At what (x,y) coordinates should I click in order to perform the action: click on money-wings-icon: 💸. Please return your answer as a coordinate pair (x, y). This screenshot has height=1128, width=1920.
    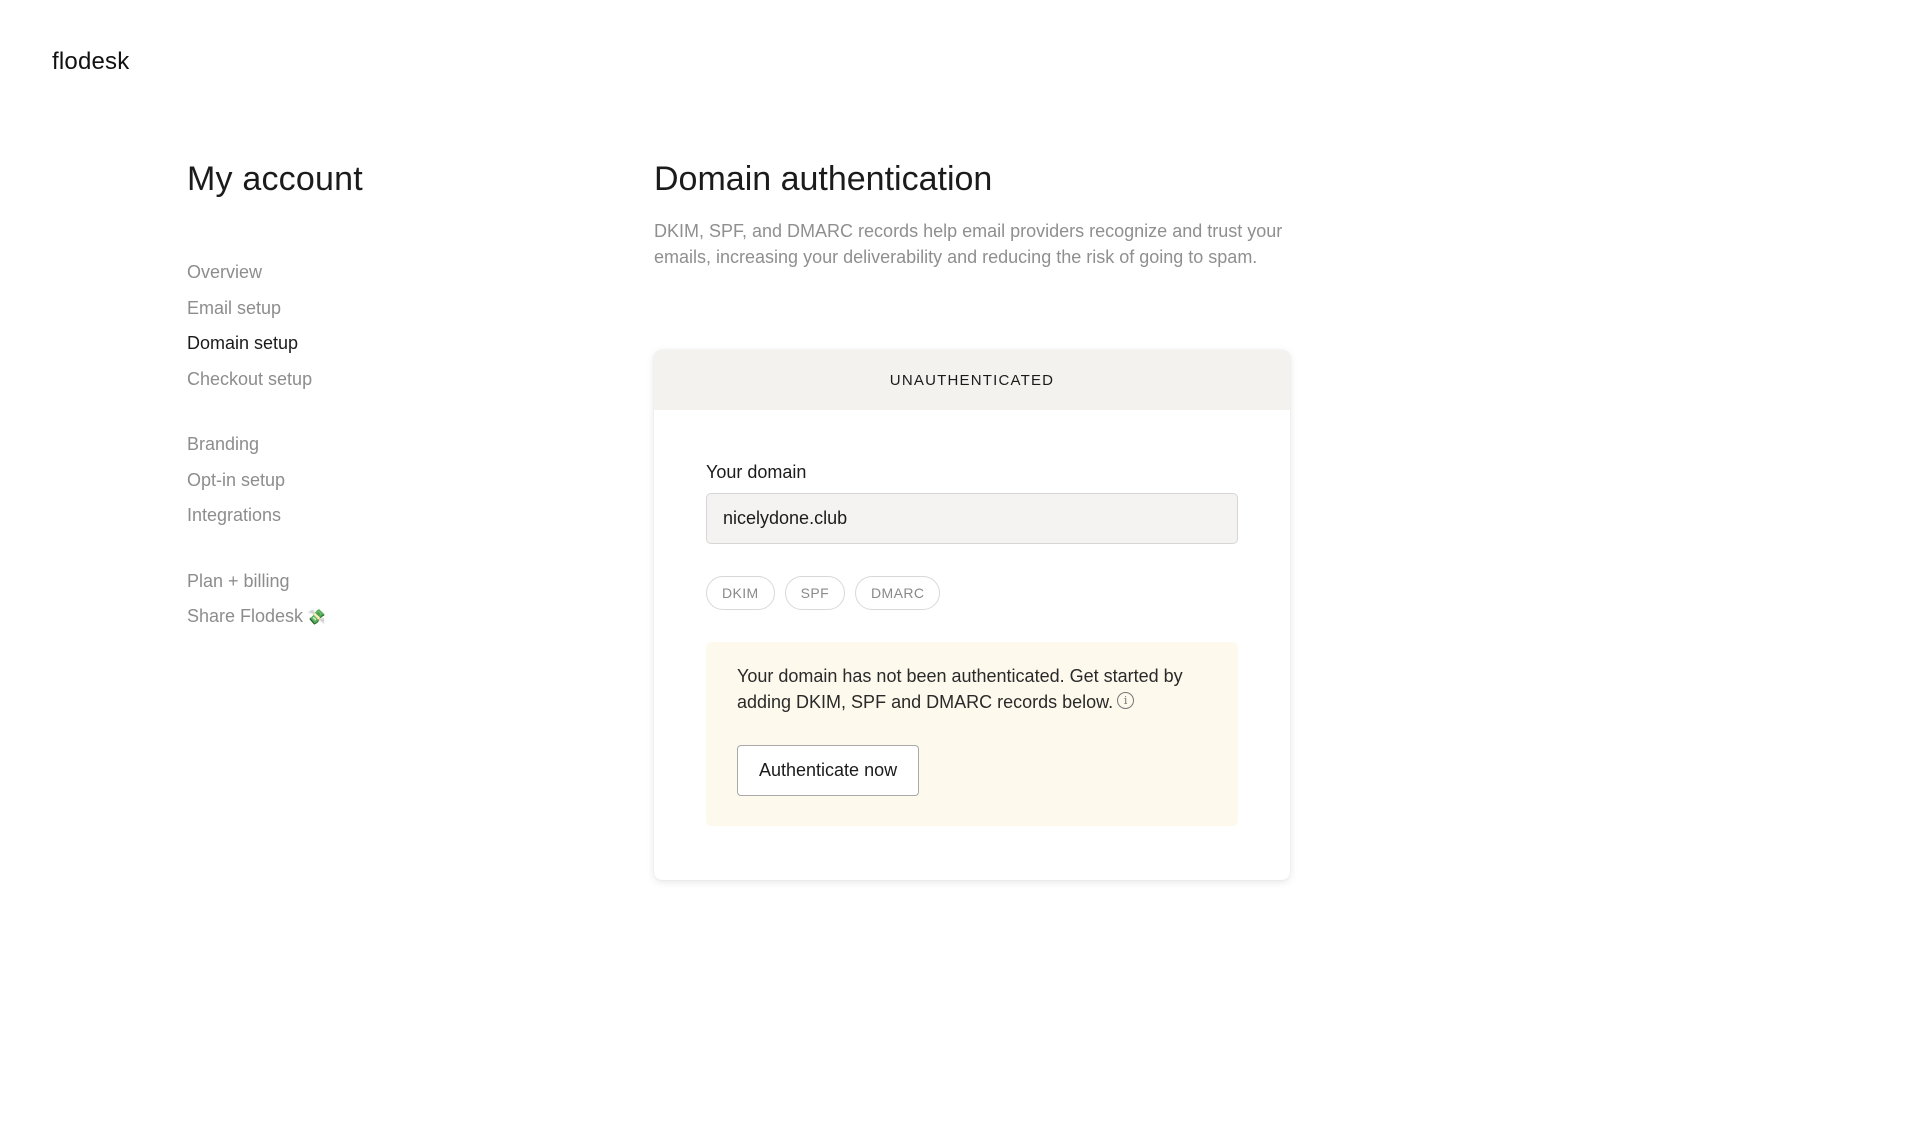
    Looking at the image, I should click on (316, 617).